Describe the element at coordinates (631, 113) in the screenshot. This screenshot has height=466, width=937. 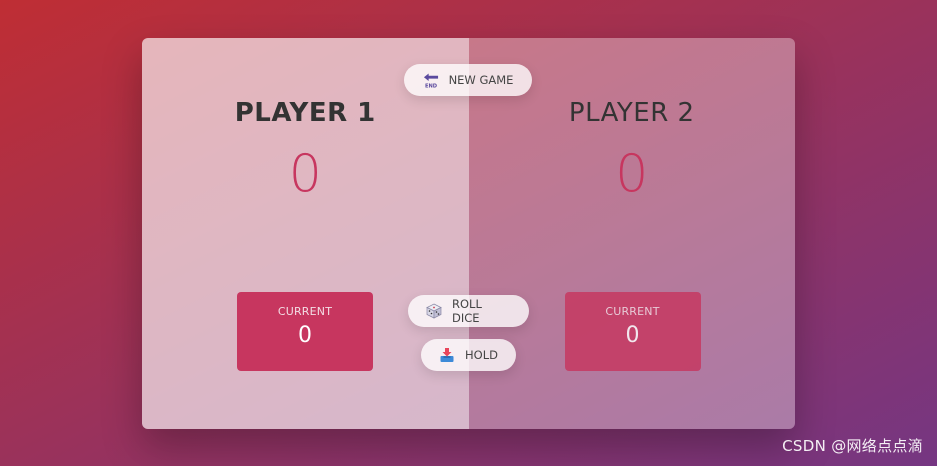
I see `player-2-name: PLAYER 2` at that location.